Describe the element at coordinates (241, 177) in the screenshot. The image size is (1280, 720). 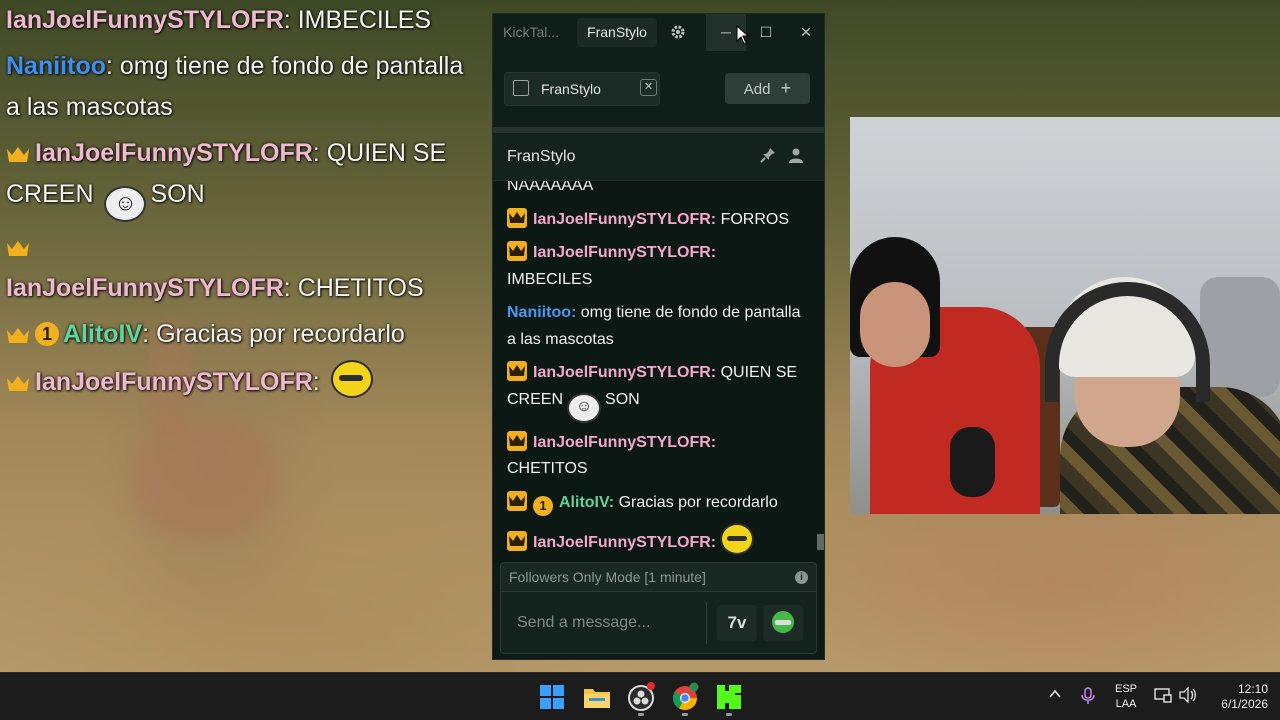
I see `overlay-message: IanJoelFunnySTYLOFR: QUIEN SE CREEN ☺ SON` at that location.